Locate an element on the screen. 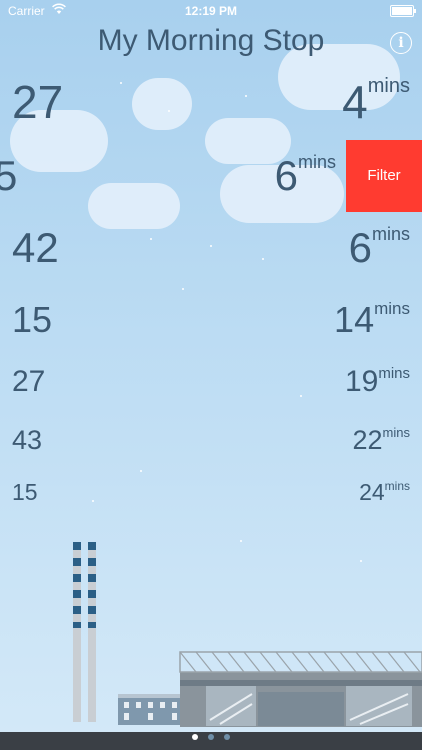  route-number: 43 is located at coordinates (27, 440).